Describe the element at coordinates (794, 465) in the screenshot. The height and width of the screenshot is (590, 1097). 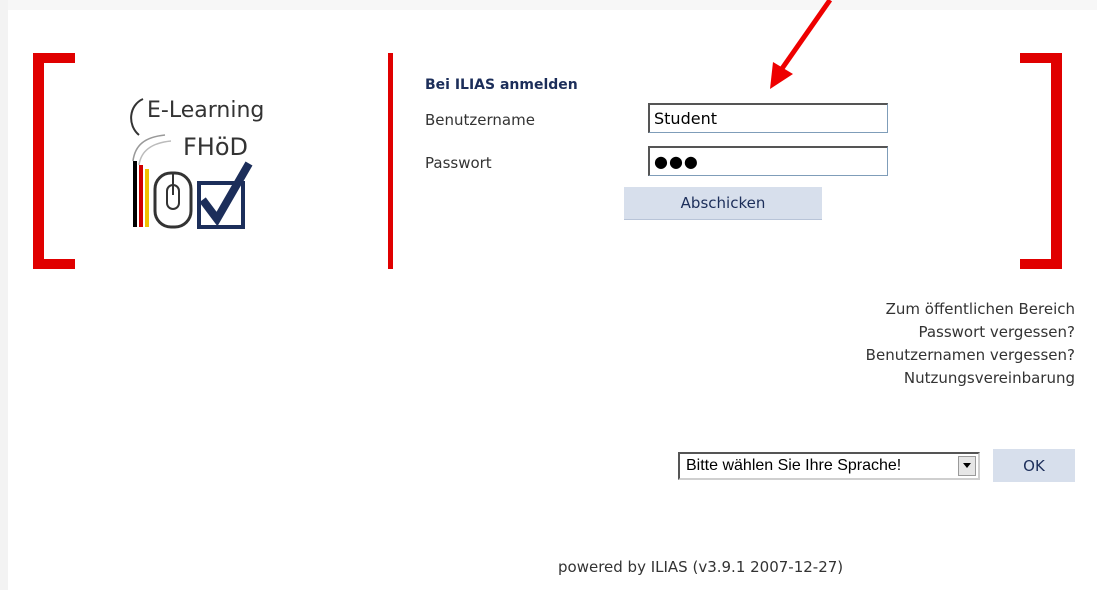
I see `language-select-value: Bitte wählen Sie Ihre Sprache!` at that location.